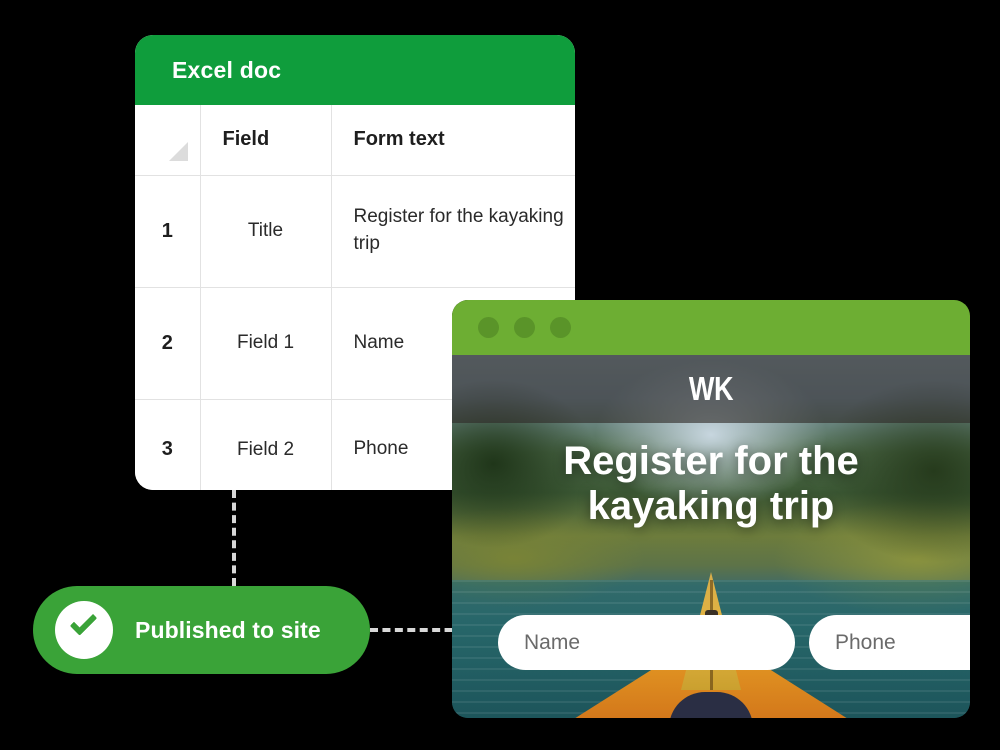 This screenshot has width=1000, height=750. What do you see at coordinates (711, 327) in the screenshot?
I see `browser-title-bar` at bounding box center [711, 327].